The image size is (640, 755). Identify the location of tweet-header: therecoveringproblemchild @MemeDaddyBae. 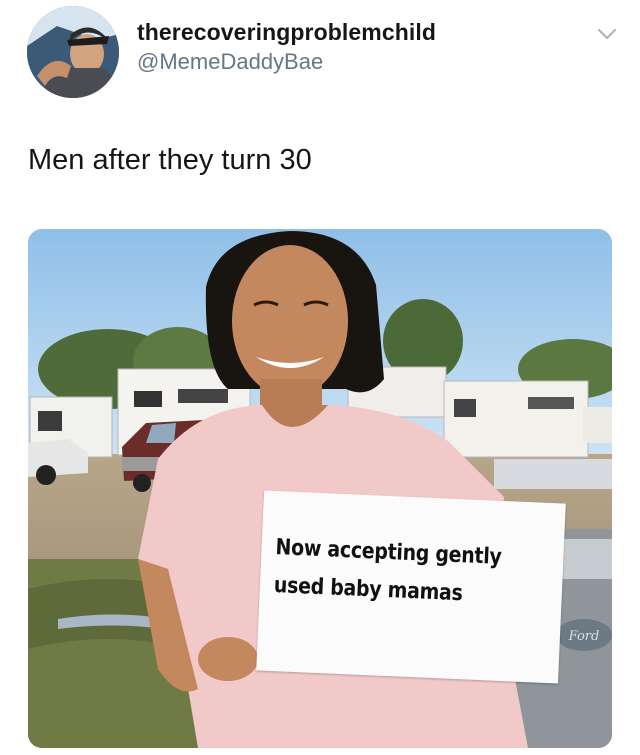
(320, 55).